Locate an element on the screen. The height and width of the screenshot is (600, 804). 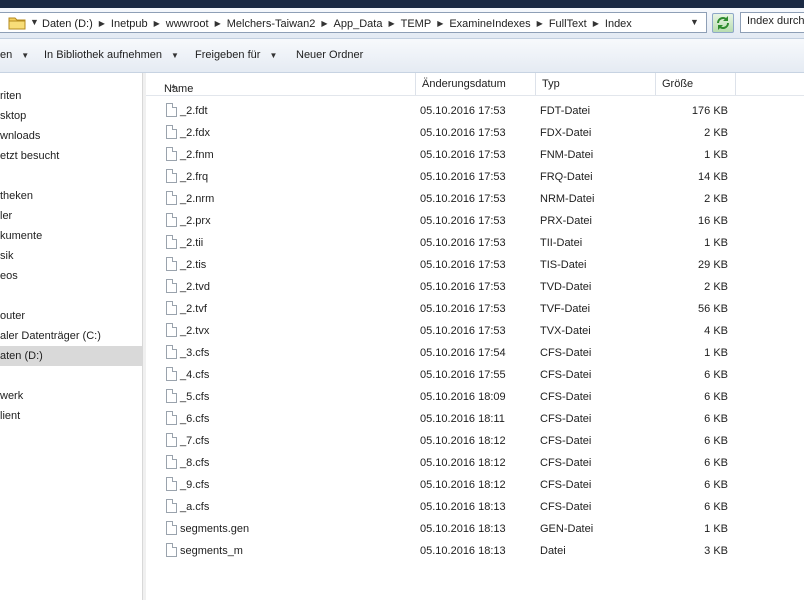
file-row: _2.fdt 05.10.2016 17:53 FDT-Datei 176 KB is located at coordinates (475, 112).